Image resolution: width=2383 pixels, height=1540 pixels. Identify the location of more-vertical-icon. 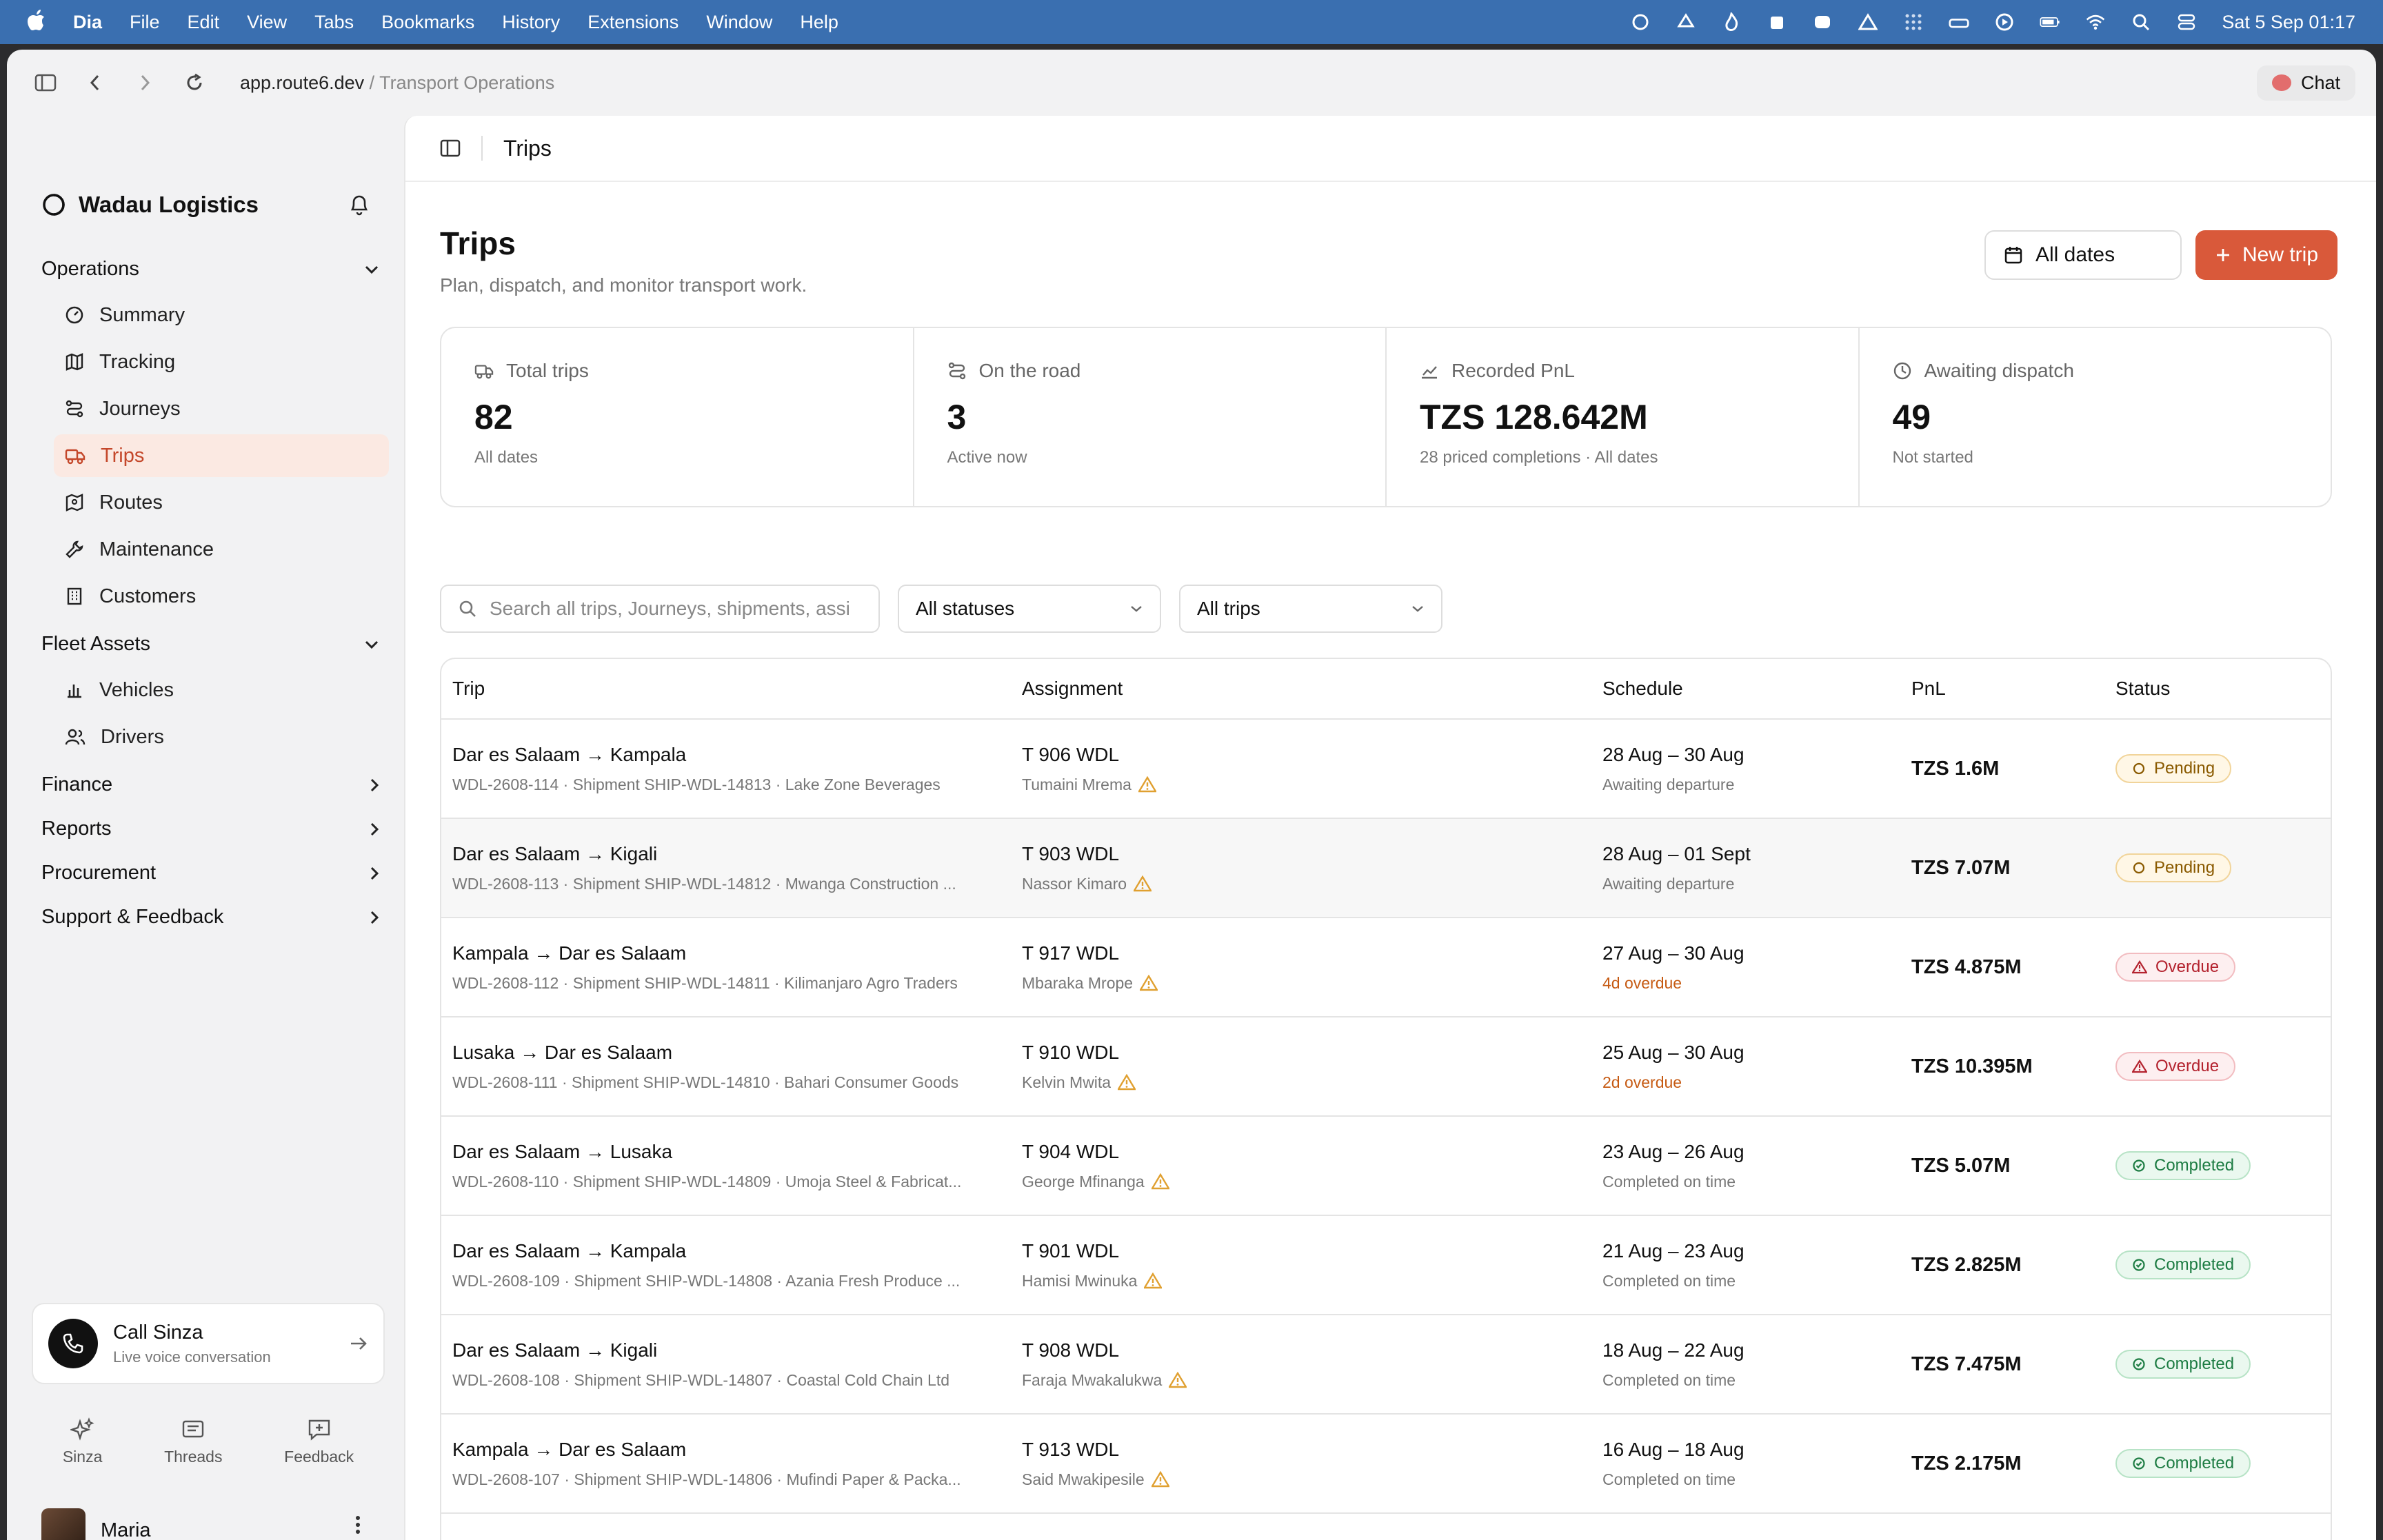
(358, 1528).